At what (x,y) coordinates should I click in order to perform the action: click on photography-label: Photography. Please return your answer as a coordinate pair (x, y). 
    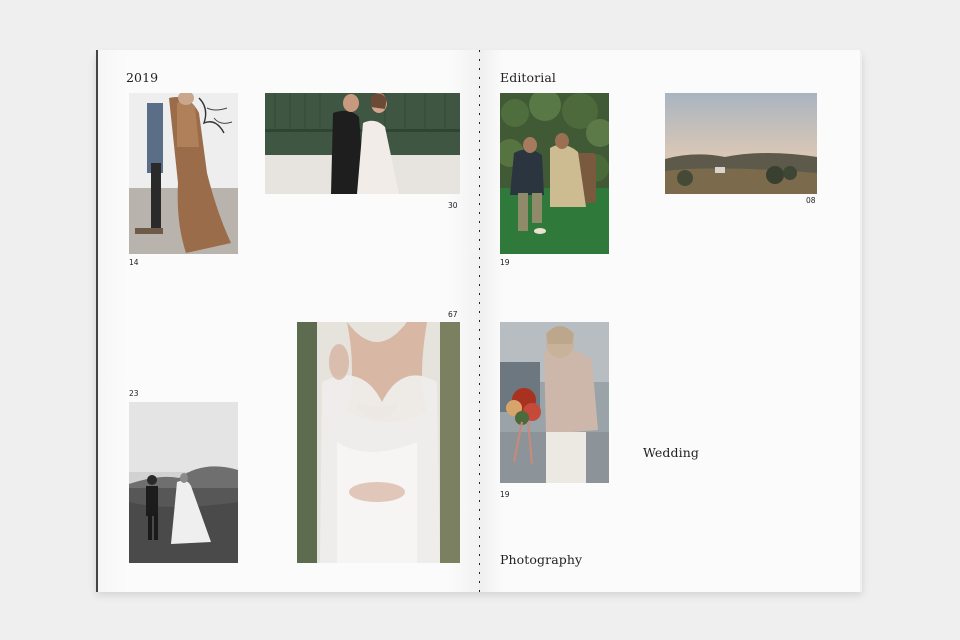
    Looking at the image, I should click on (541, 559).